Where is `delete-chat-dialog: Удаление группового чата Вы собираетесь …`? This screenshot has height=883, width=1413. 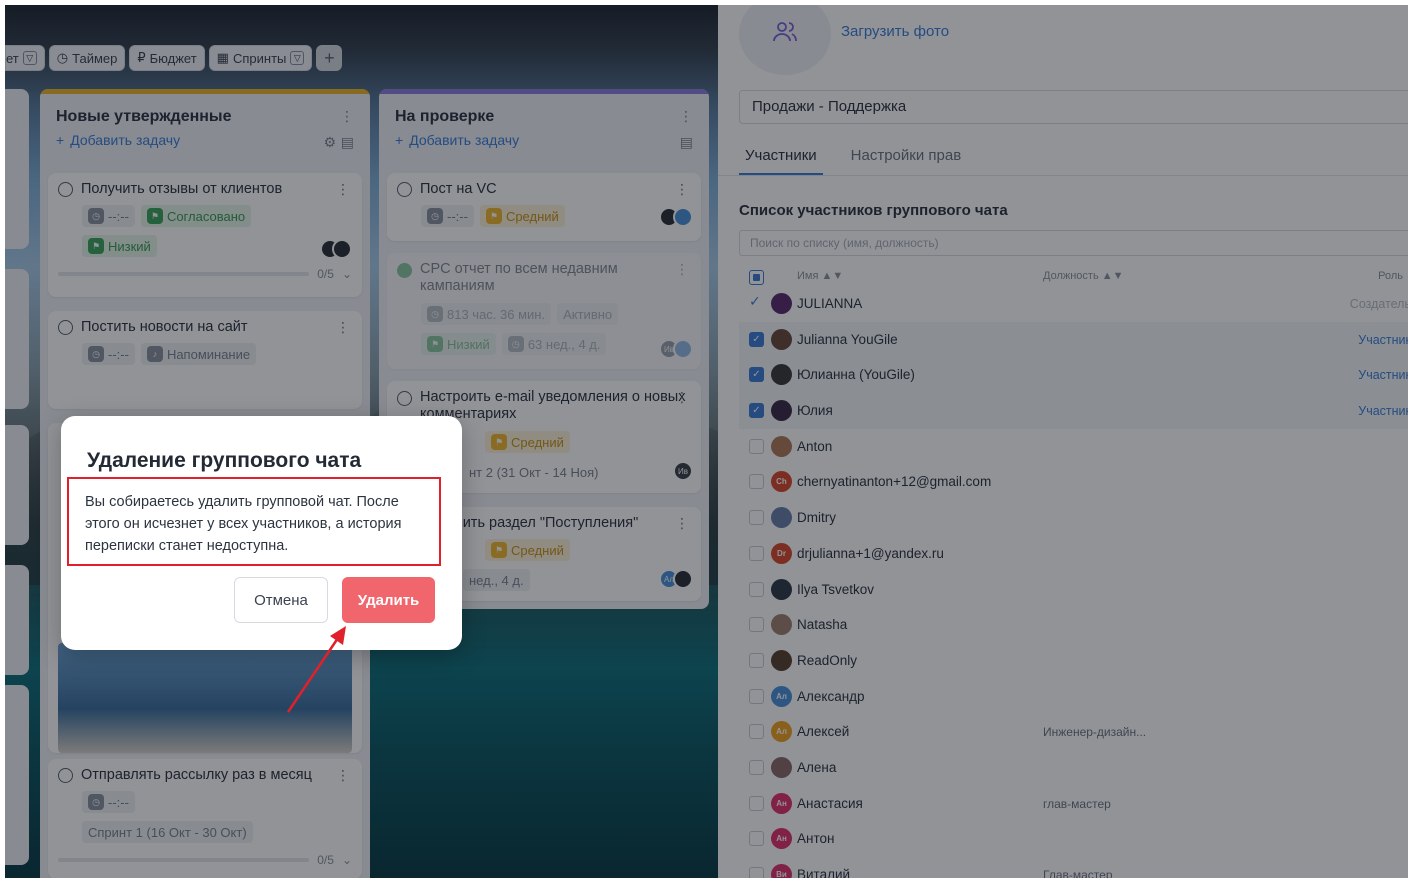
delete-chat-dialog: Удаление группового чата Вы собираетесь … is located at coordinates (261, 533).